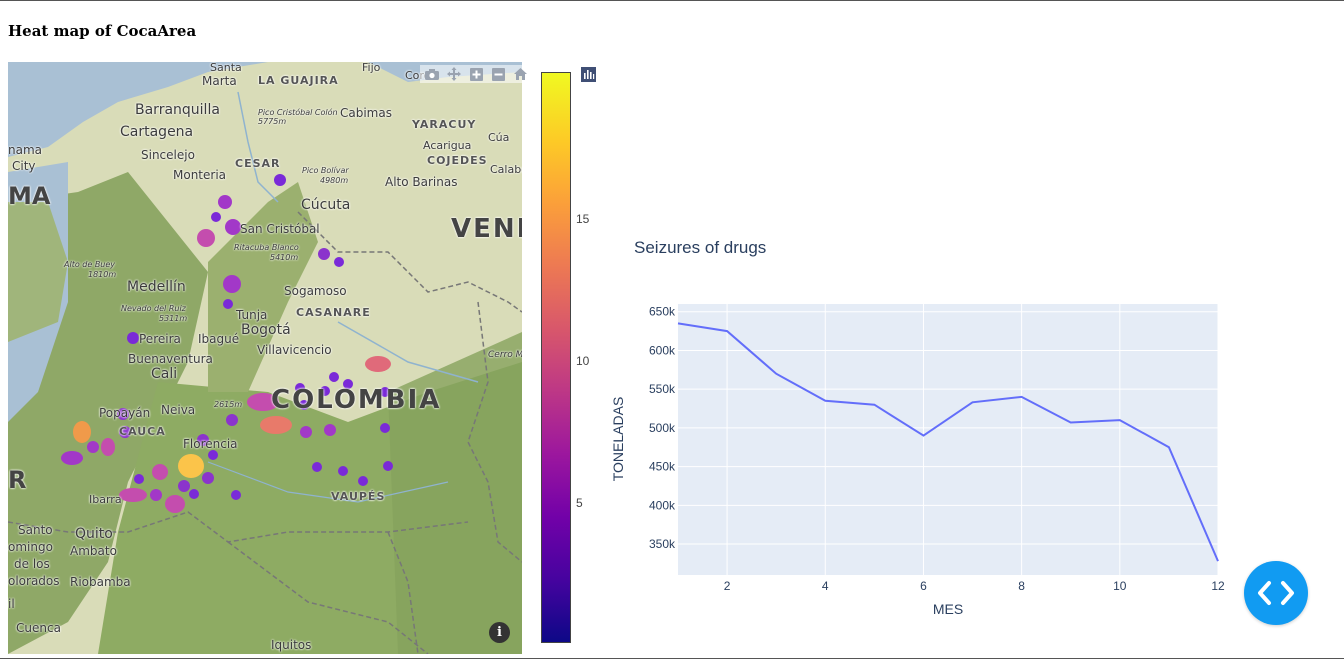  Describe the element at coordinates (447, 145) in the screenshot. I see `map-label: Acarigua` at that location.